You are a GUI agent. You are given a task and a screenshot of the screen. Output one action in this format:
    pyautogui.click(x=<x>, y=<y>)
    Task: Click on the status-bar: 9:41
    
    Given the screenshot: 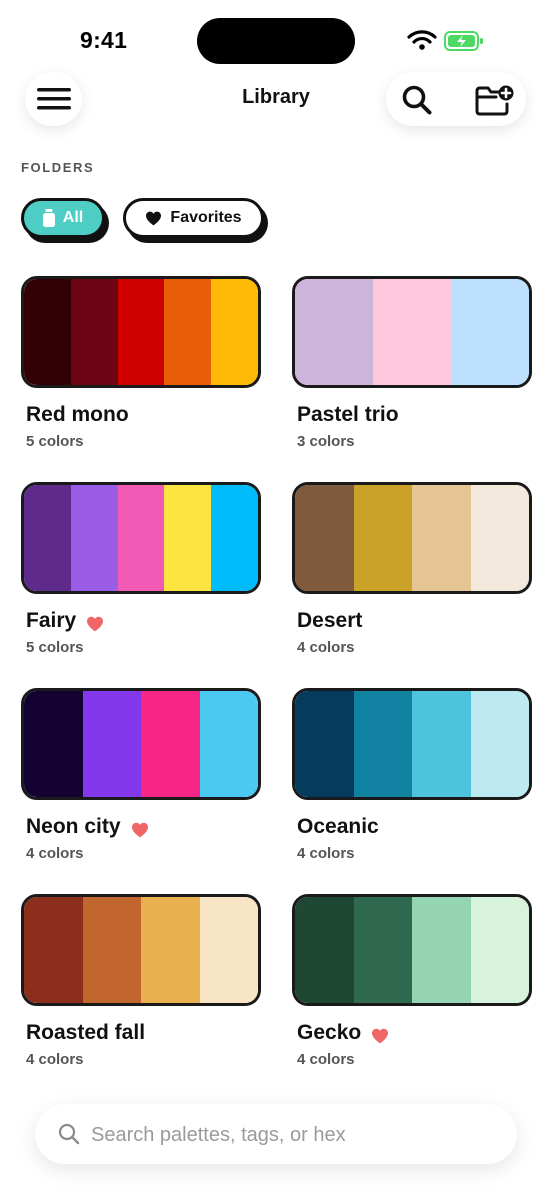 What is the action you would take?
    pyautogui.click(x=276, y=40)
    